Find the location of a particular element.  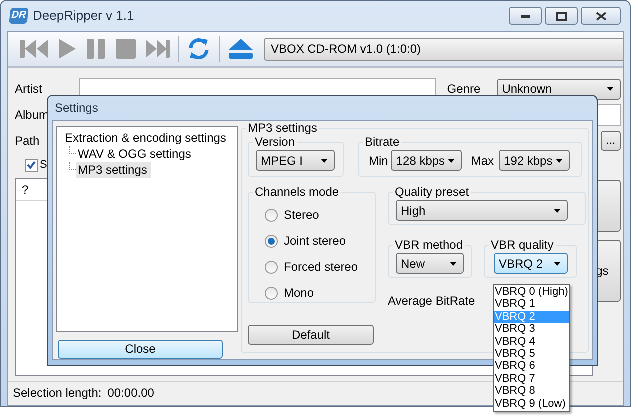

quality-preset-dropdown: High is located at coordinates (482, 210).